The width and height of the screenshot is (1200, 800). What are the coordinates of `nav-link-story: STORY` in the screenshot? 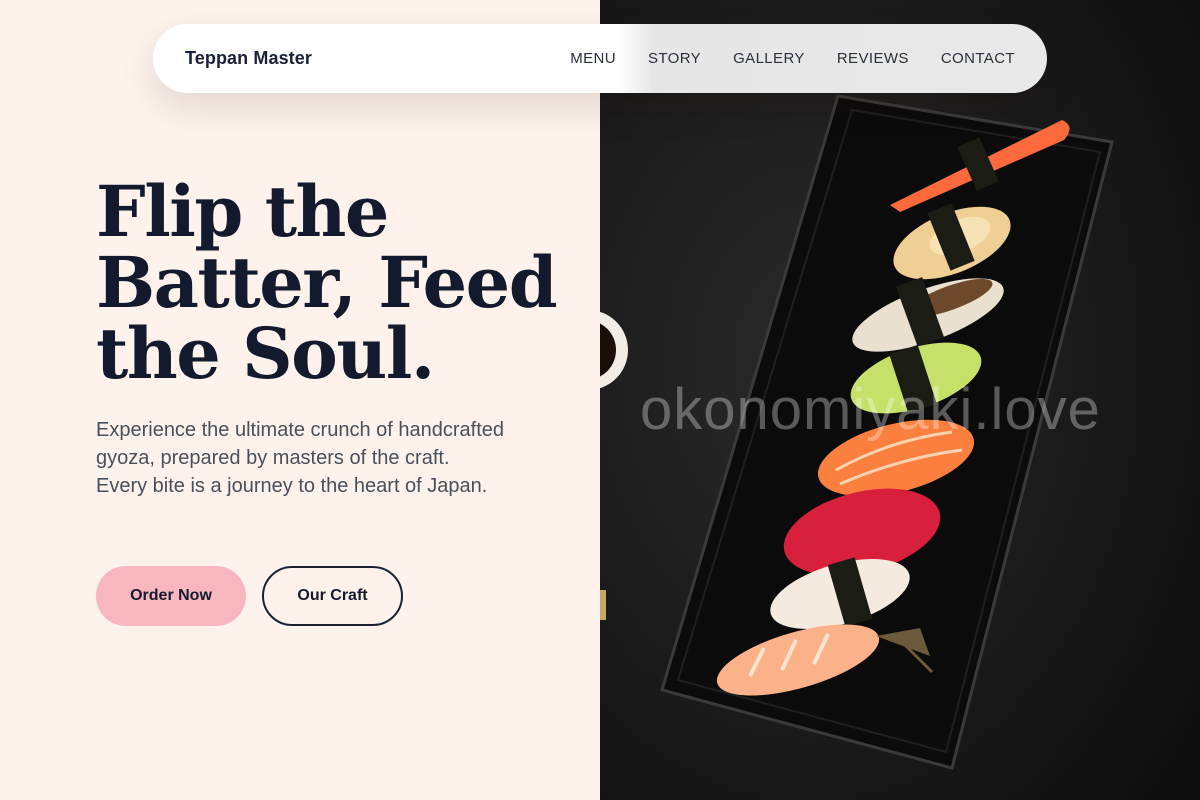 It's located at (674, 58).